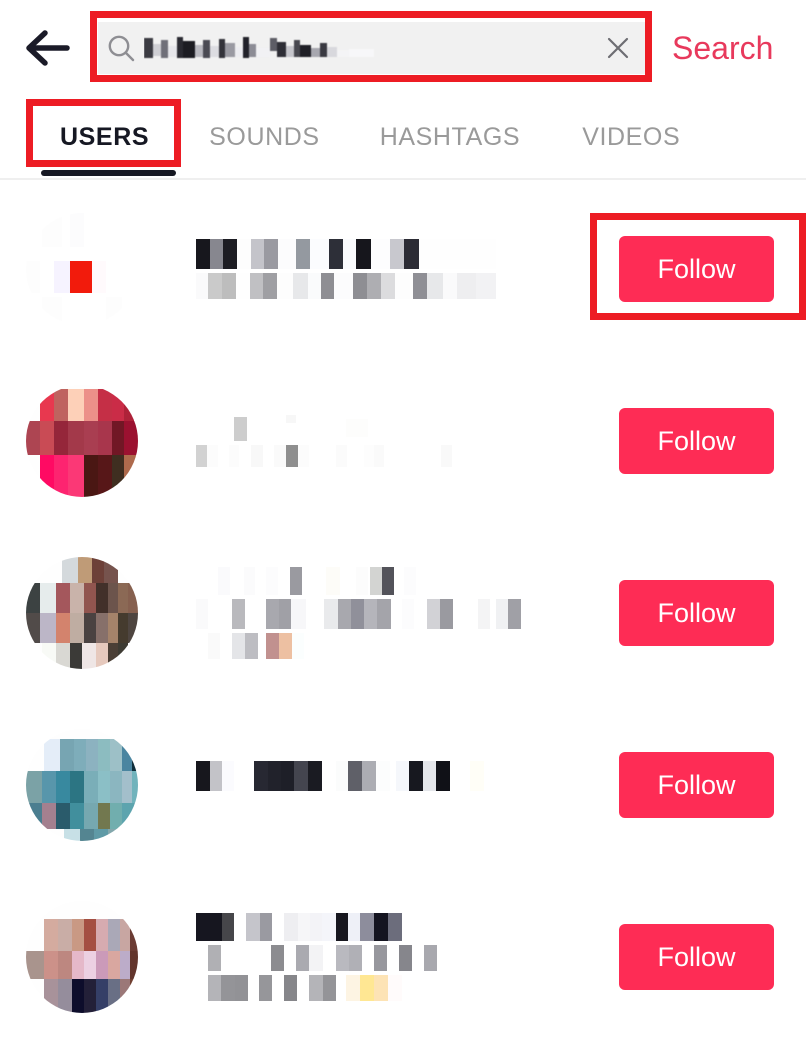 This screenshot has height=1053, width=806. What do you see at coordinates (104, 137) in the screenshot?
I see `tab-users: USERS` at bounding box center [104, 137].